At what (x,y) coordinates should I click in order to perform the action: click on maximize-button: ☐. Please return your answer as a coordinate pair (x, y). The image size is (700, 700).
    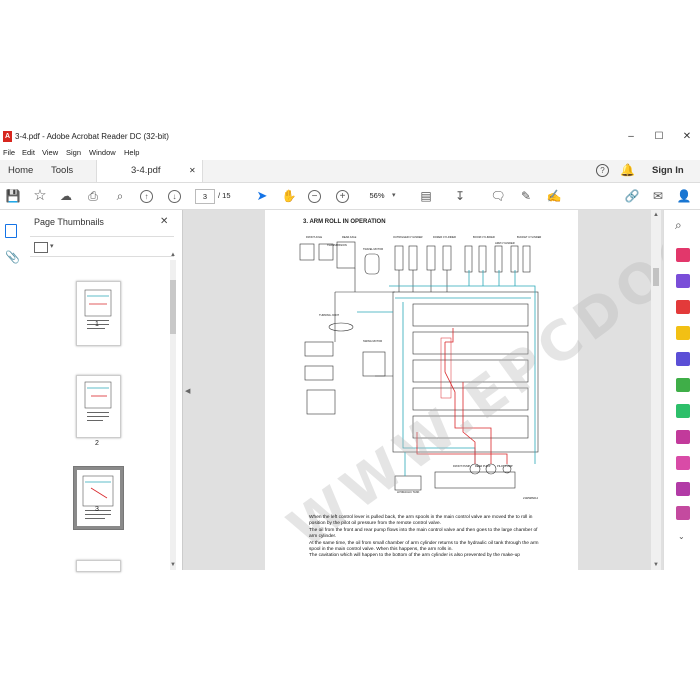
    Looking at the image, I should click on (659, 137).